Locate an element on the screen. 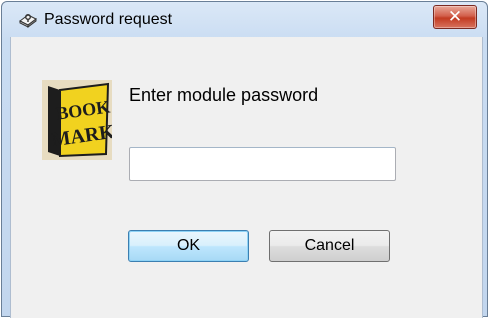 This screenshot has width=491, height=320. bookmark-logo: BOOK MARK is located at coordinates (77, 120).